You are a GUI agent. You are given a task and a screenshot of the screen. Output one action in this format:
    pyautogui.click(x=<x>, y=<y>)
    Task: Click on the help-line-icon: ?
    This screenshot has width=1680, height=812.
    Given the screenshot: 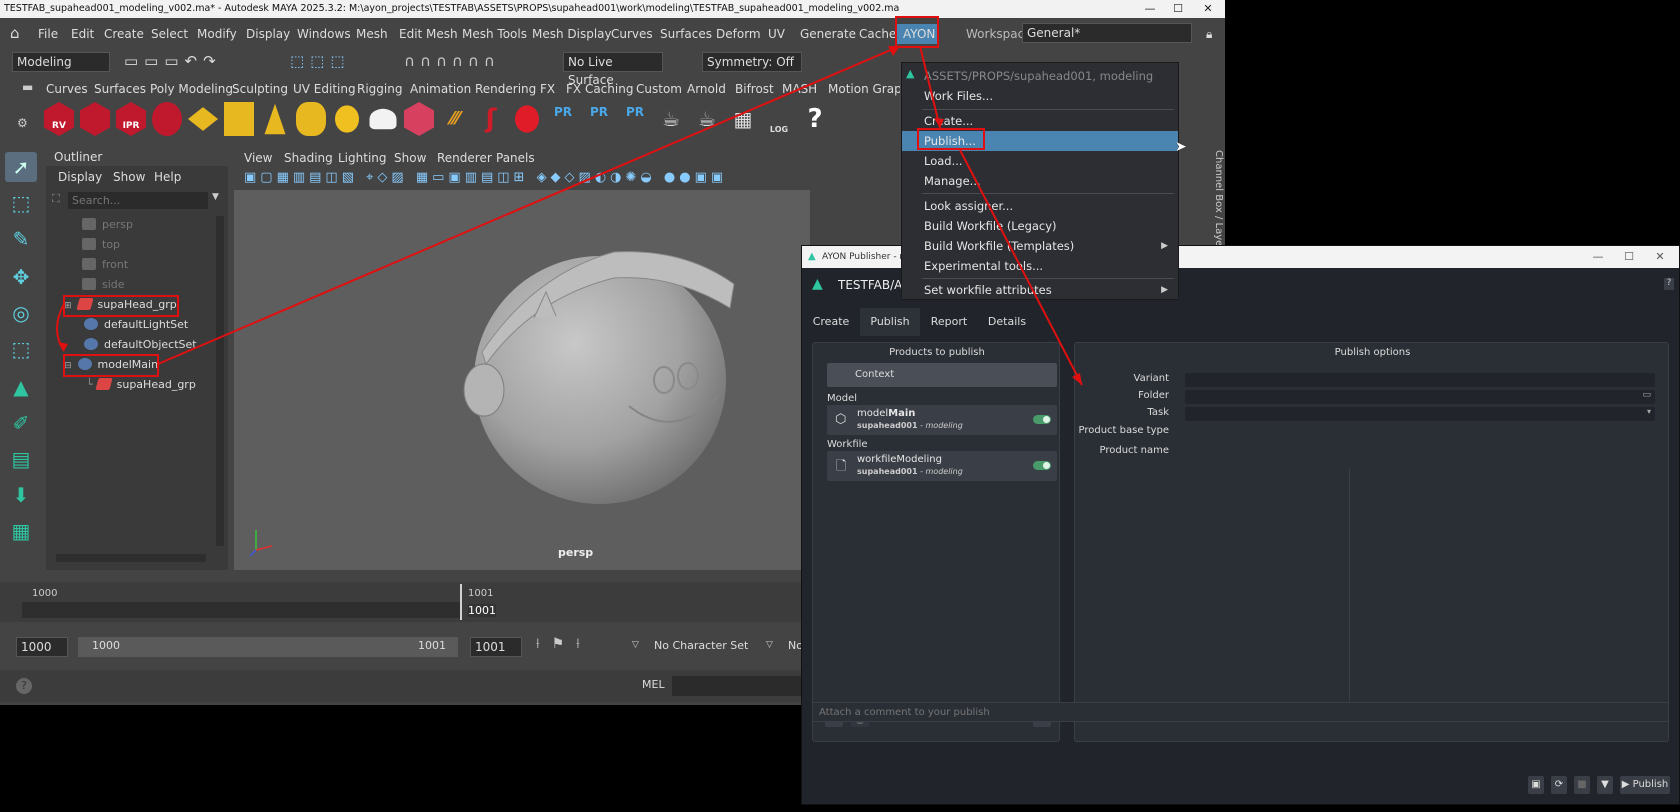 What is the action you would take?
    pyautogui.click(x=24, y=686)
    